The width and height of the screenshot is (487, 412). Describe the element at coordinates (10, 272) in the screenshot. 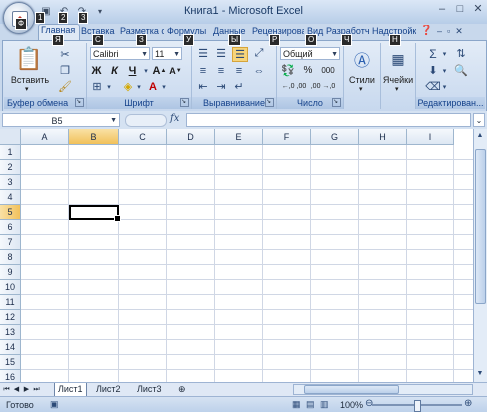

I see `row-header-9: 9` at that location.